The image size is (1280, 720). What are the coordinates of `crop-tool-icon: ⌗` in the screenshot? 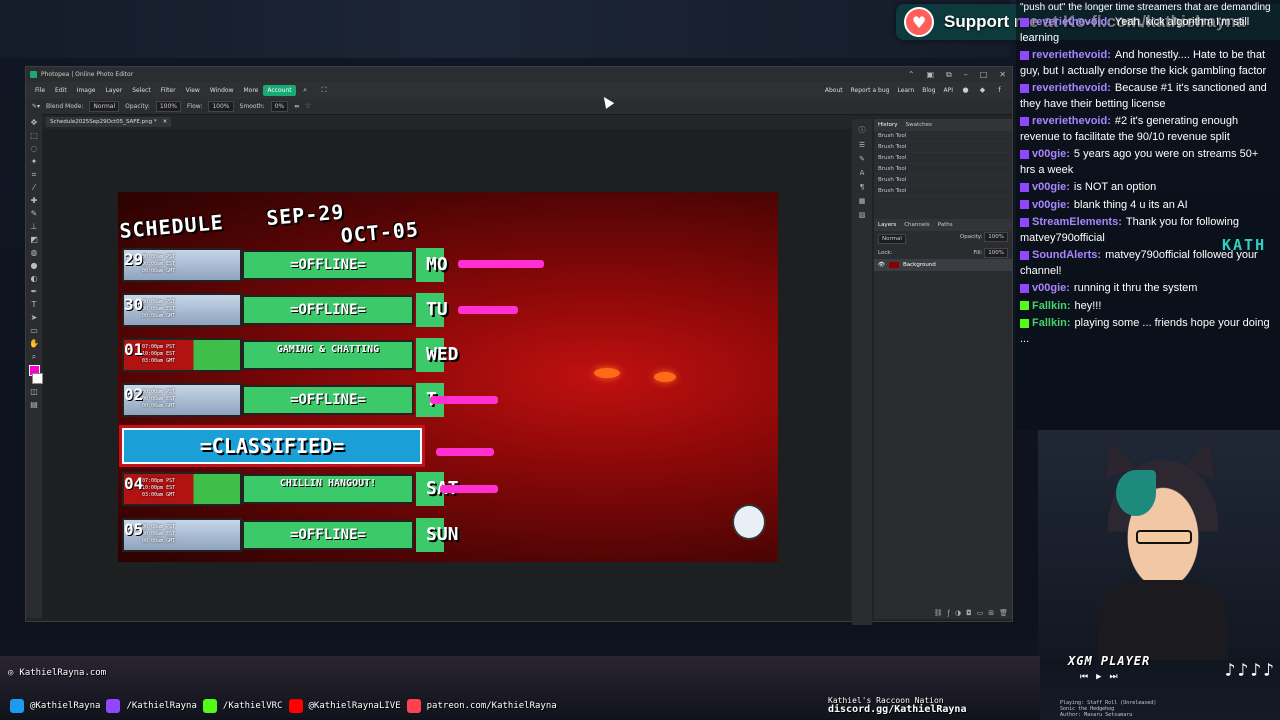 It's located at (34, 175).